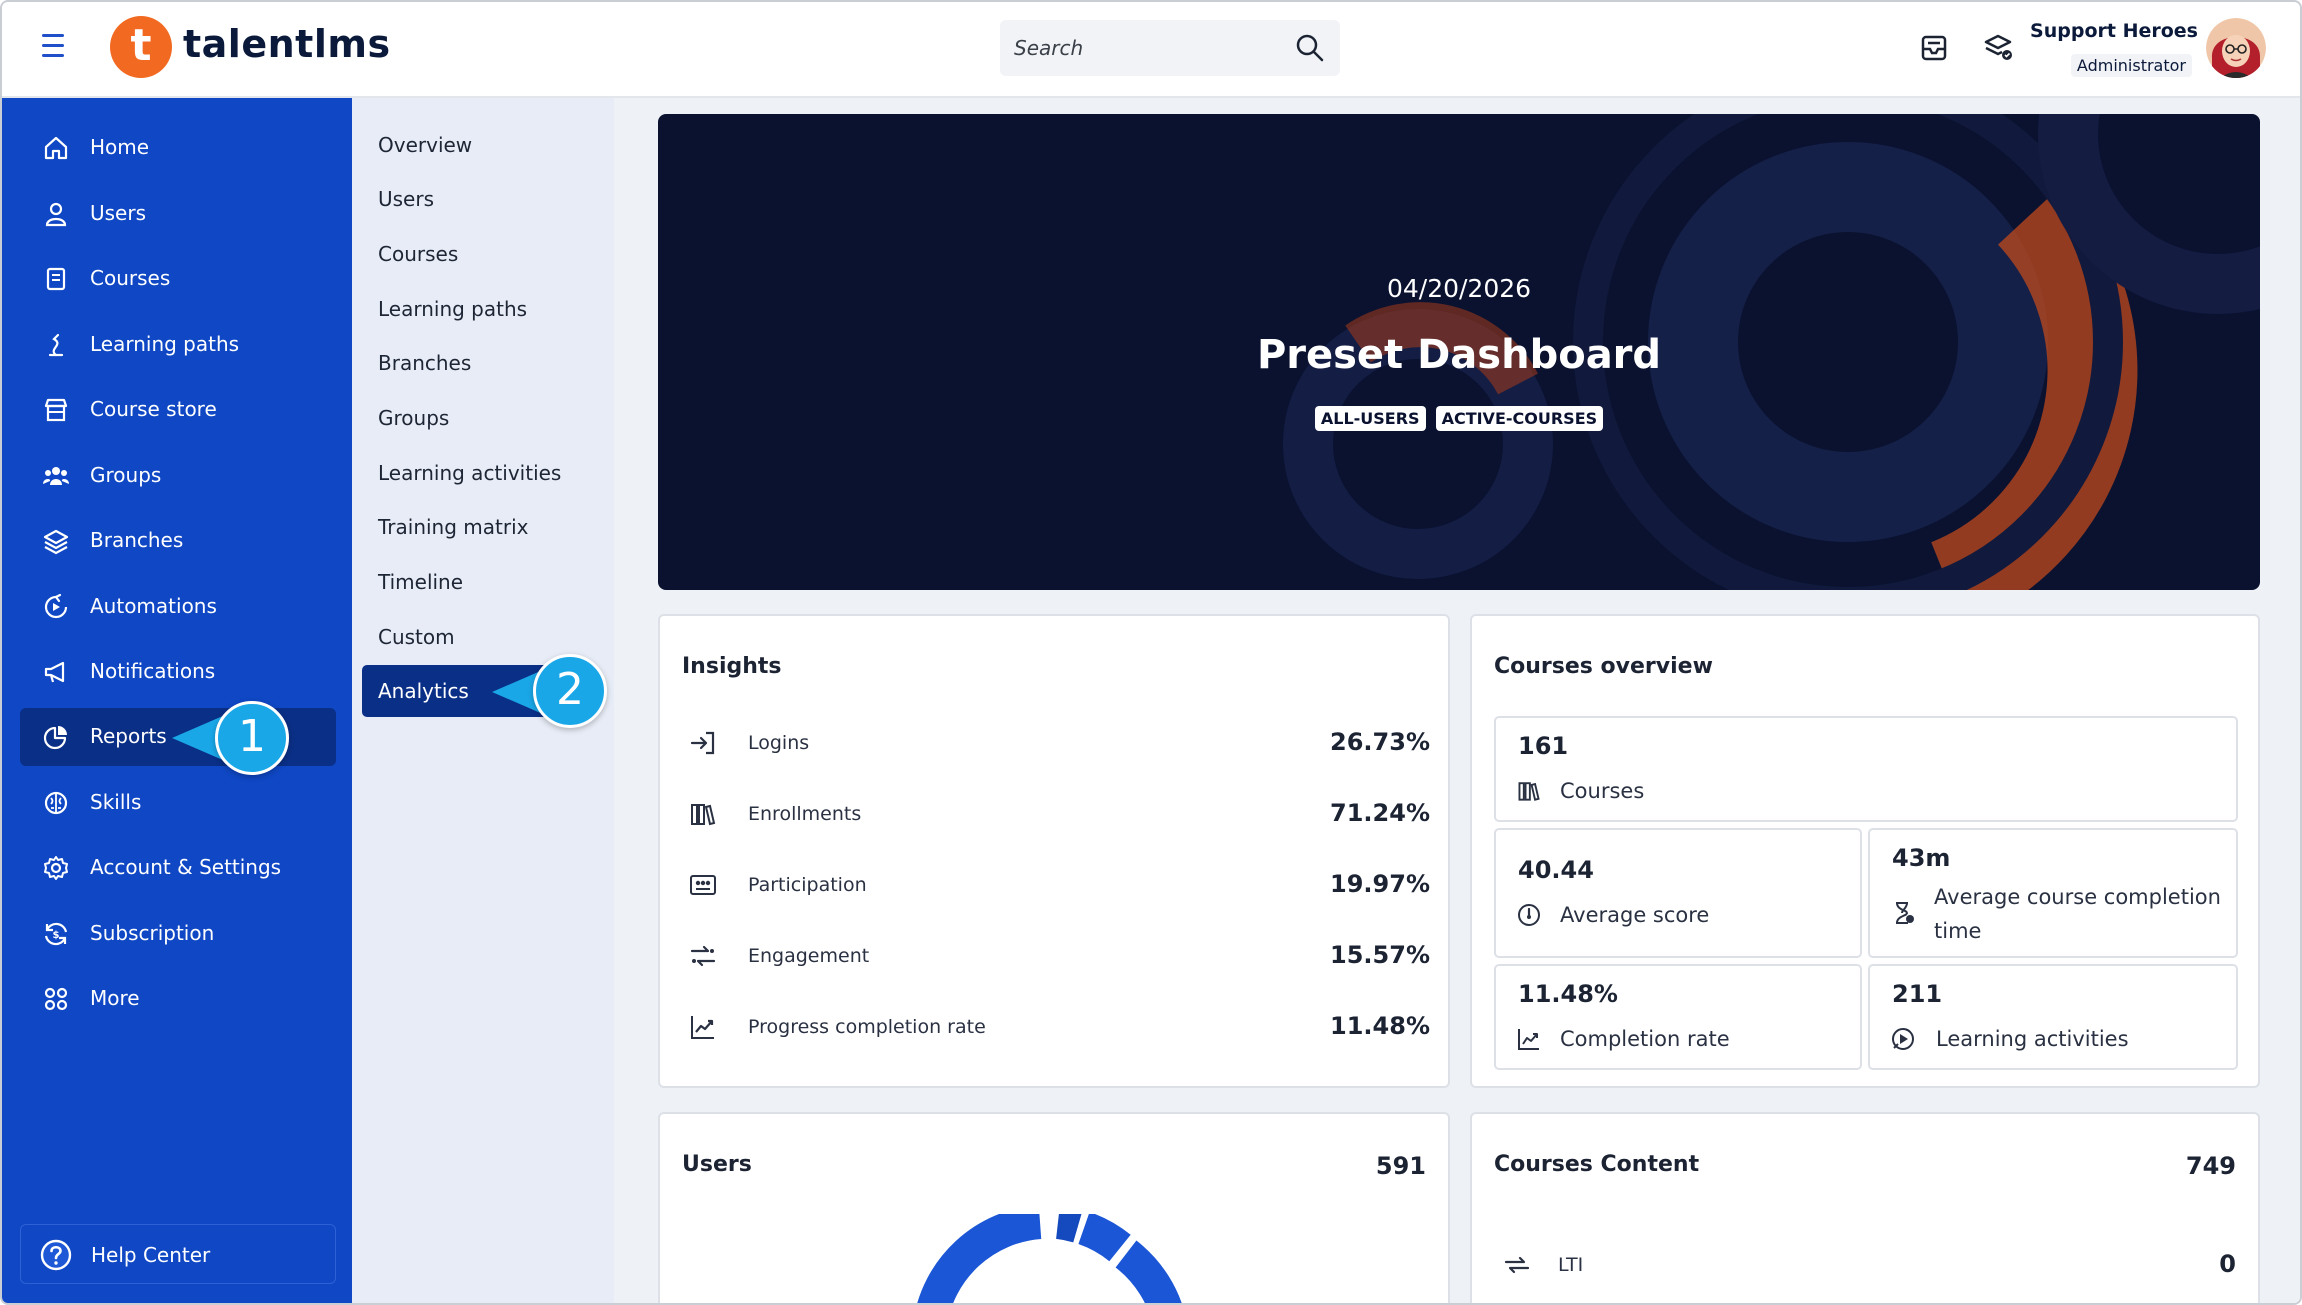 The image size is (2302, 1305). What do you see at coordinates (478, 418) in the screenshot?
I see `subnav-item-groups: Groups` at bounding box center [478, 418].